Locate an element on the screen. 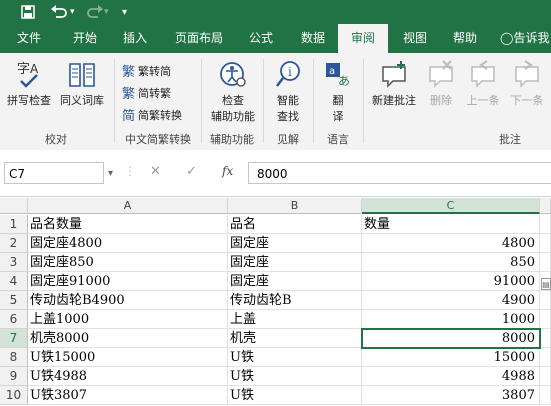 The width and height of the screenshot is (551, 406). cell-c: 4900 is located at coordinates (451, 300).